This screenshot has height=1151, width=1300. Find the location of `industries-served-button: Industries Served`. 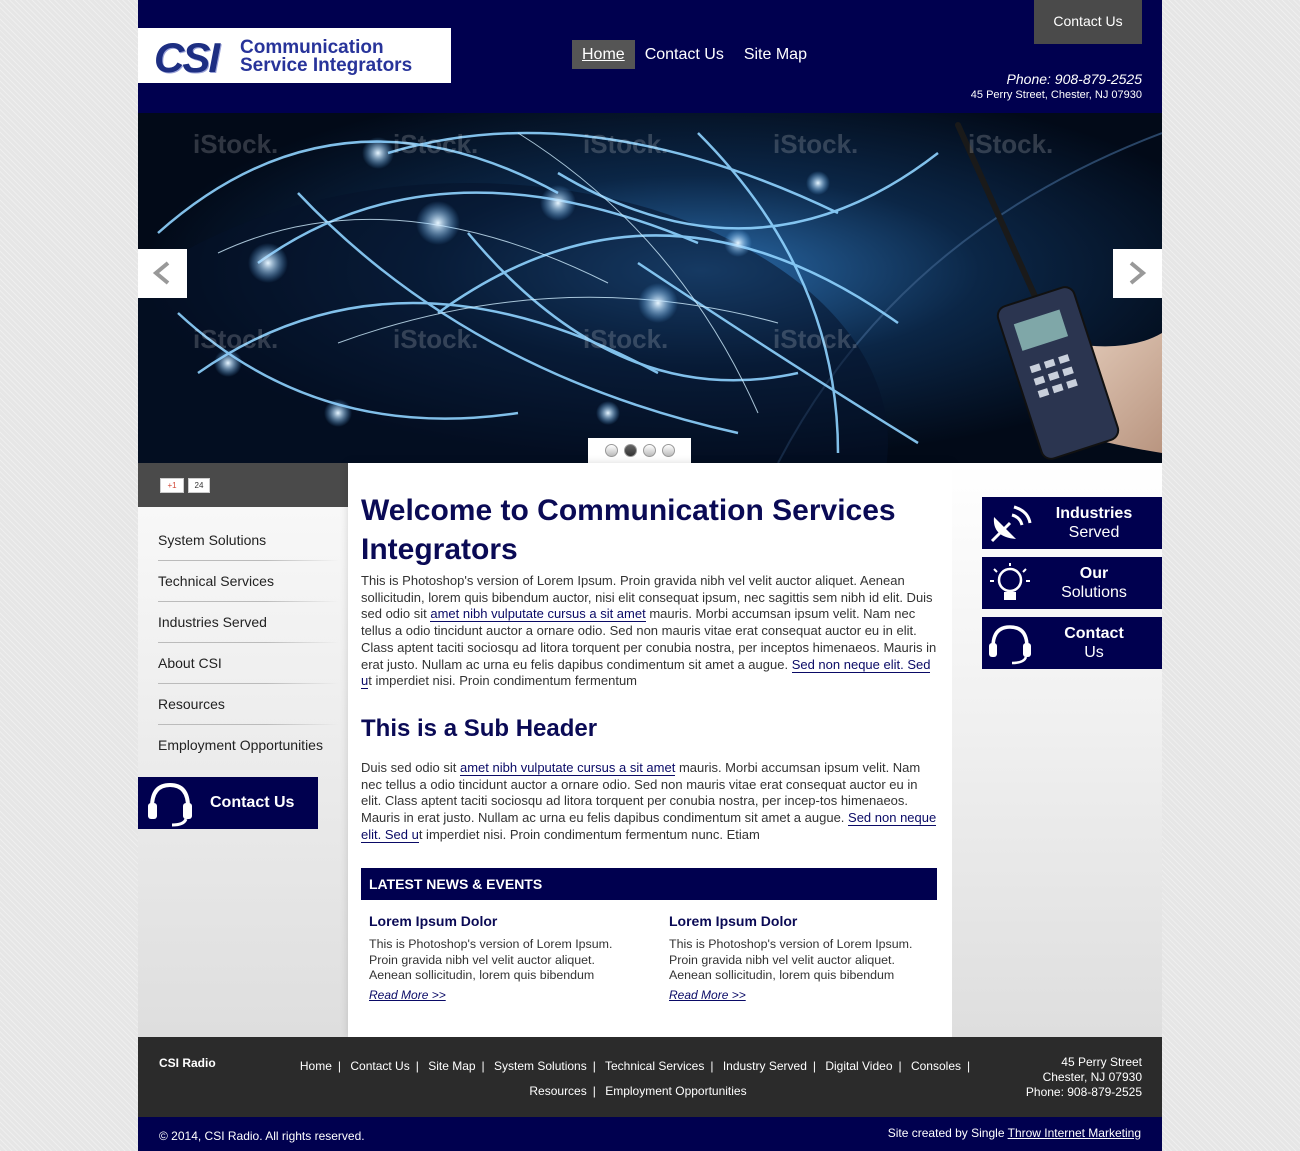

industries-served-button: Industries Served is located at coordinates (1072, 523).